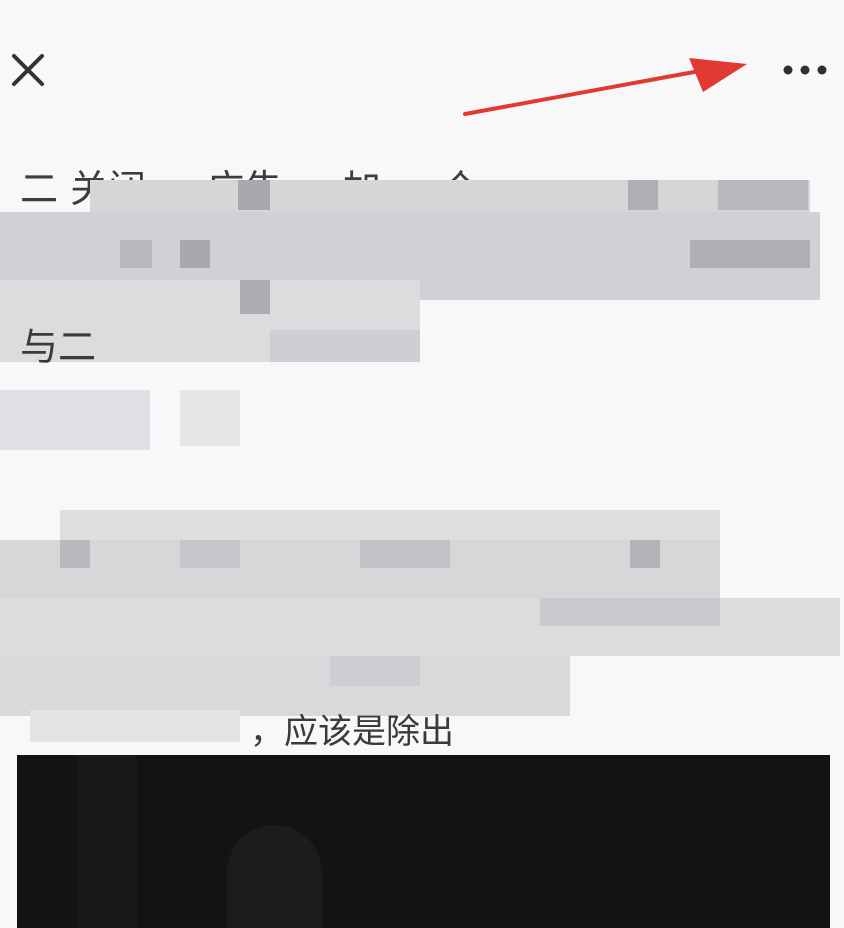  Describe the element at coordinates (422, 65) in the screenshot. I see `top-bar` at that location.